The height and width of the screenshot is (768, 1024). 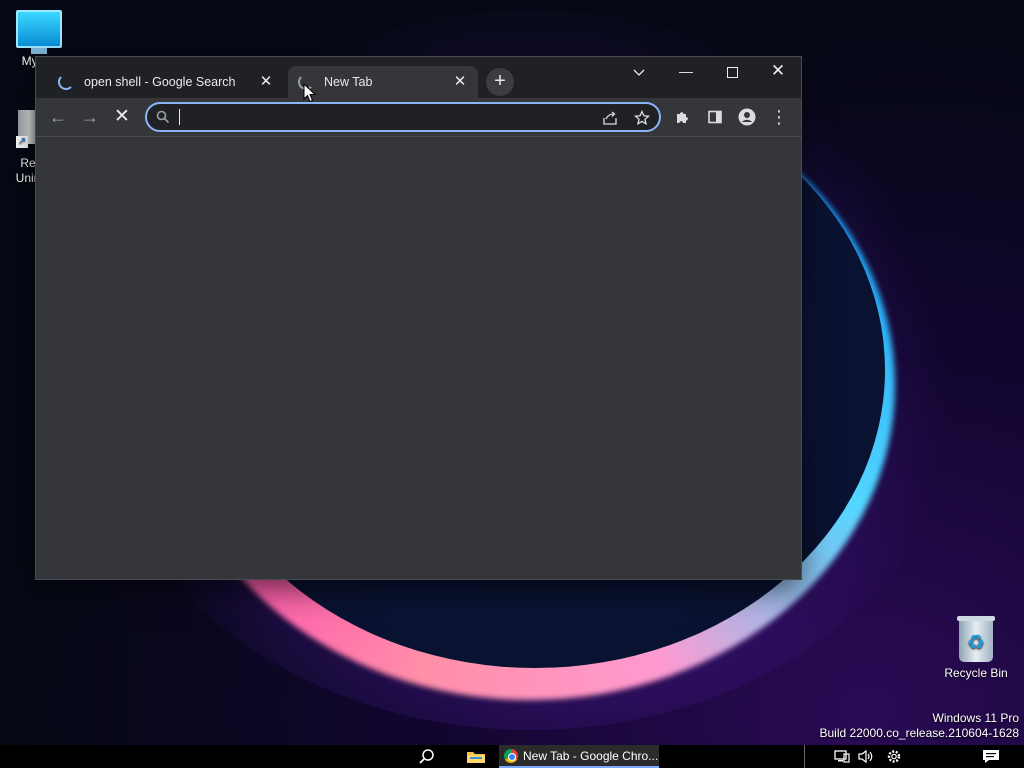 I want to click on desktop-icon-recycle-bin: ♻ Recycle Bin, so click(x=976, y=648).